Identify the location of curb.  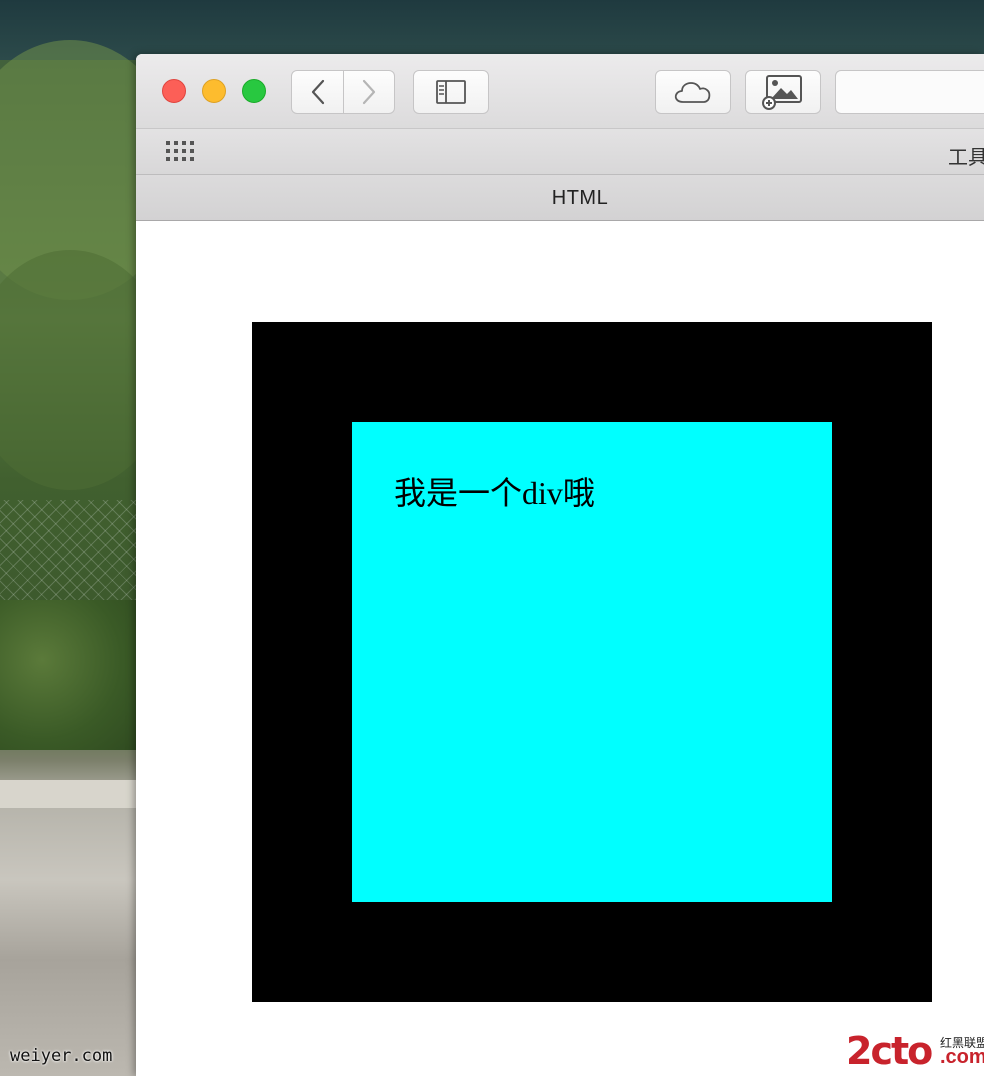
(70, 794).